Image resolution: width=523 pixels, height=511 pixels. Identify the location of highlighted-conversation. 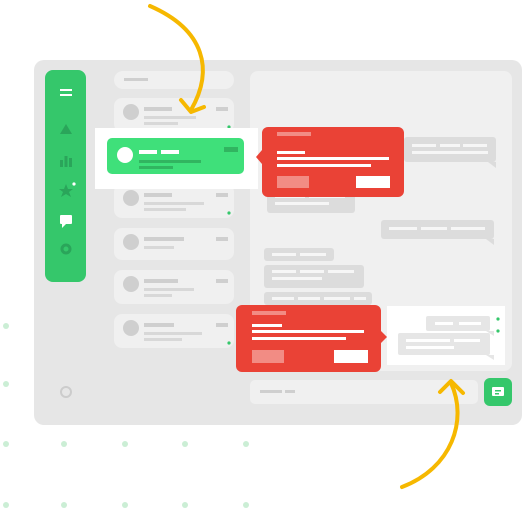
(176, 158).